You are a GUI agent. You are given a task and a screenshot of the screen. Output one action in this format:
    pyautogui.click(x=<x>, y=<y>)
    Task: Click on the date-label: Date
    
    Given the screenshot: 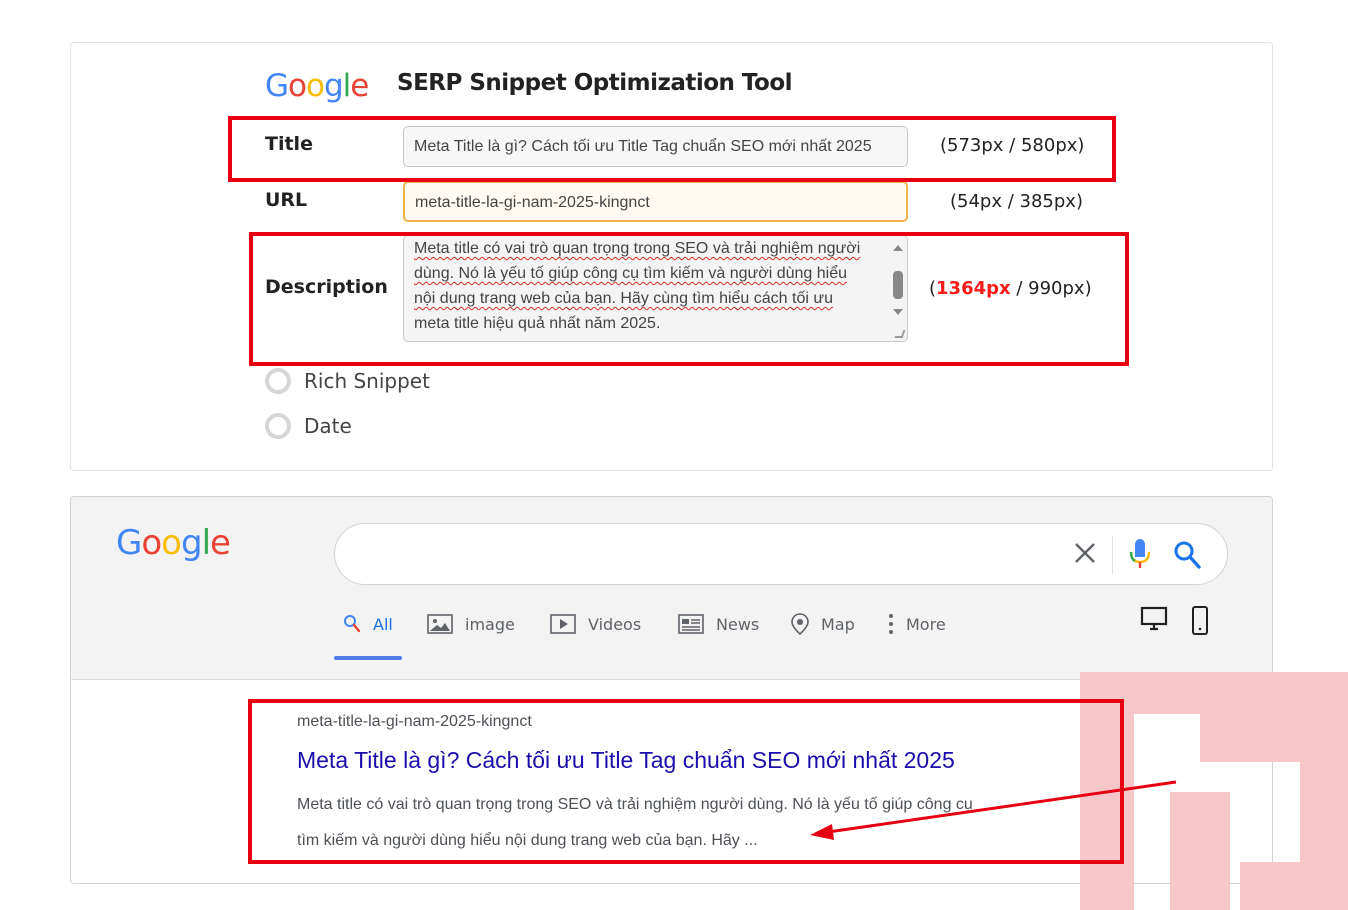 What is the action you would take?
    pyautogui.click(x=328, y=426)
    